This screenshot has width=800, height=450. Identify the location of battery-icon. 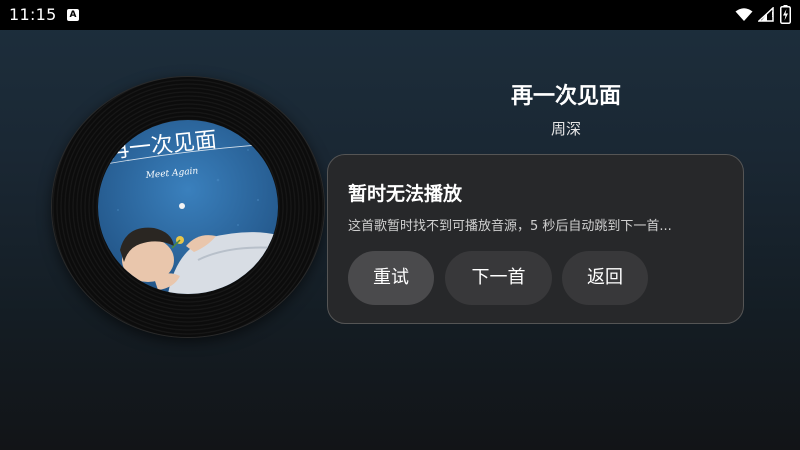
(785, 14).